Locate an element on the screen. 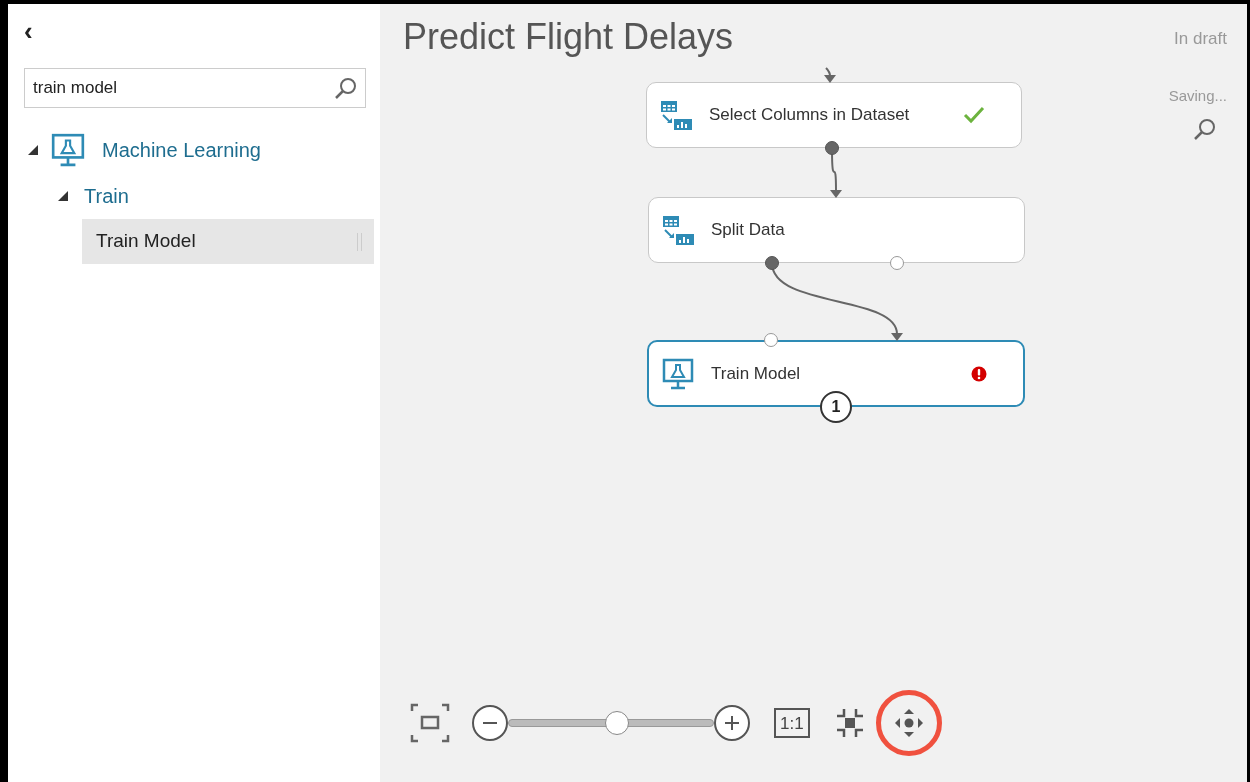 The width and height of the screenshot is (1250, 782). module-node: Split Data is located at coordinates (836, 230).